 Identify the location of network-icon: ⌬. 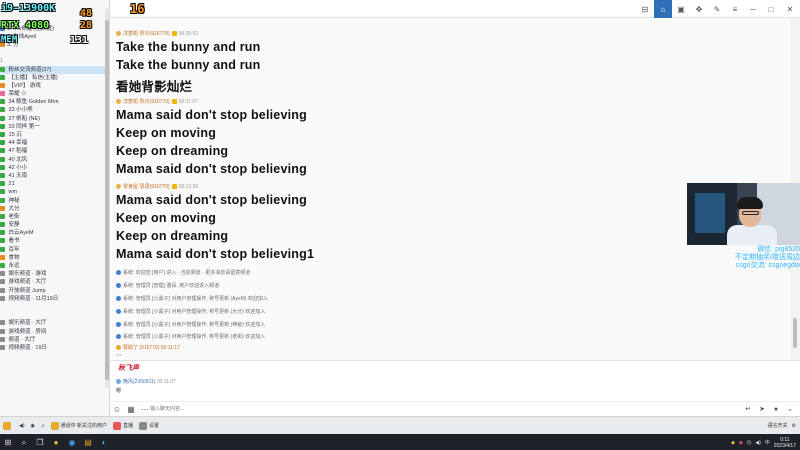
(749, 443).